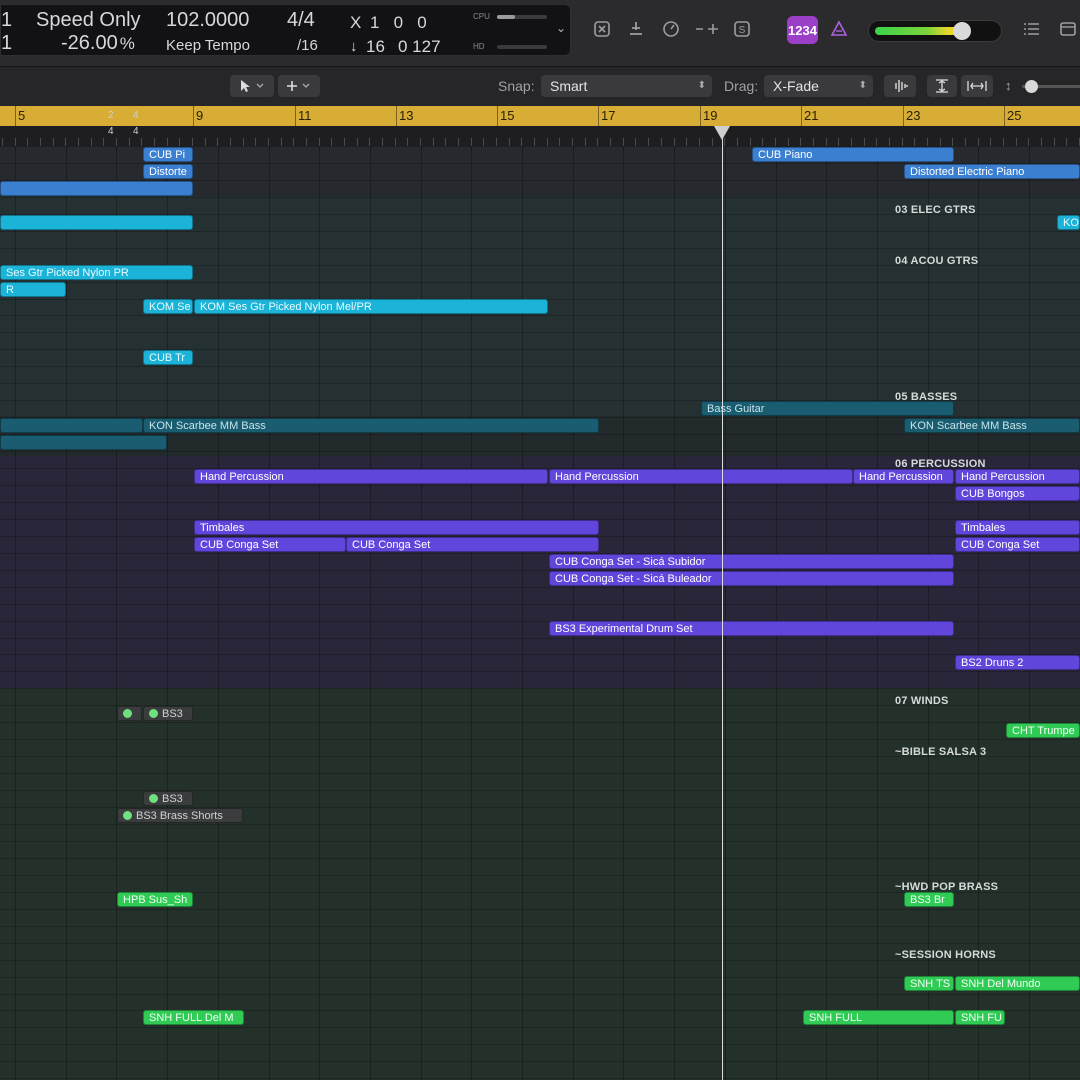 Image resolution: width=1080 pixels, height=1080 pixels. I want to click on list-editors-button, so click(1032, 29).